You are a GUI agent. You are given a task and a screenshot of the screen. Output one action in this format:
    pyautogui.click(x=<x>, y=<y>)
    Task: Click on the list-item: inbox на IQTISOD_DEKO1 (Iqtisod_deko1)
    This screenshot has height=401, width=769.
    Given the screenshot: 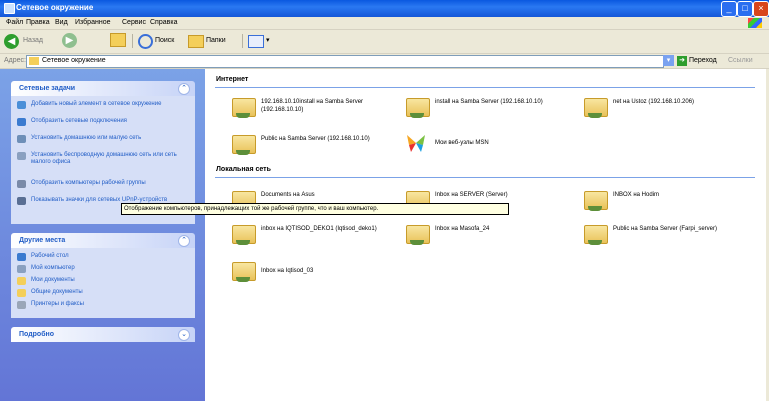 What is the action you would take?
    pyautogui.click(x=316, y=237)
    